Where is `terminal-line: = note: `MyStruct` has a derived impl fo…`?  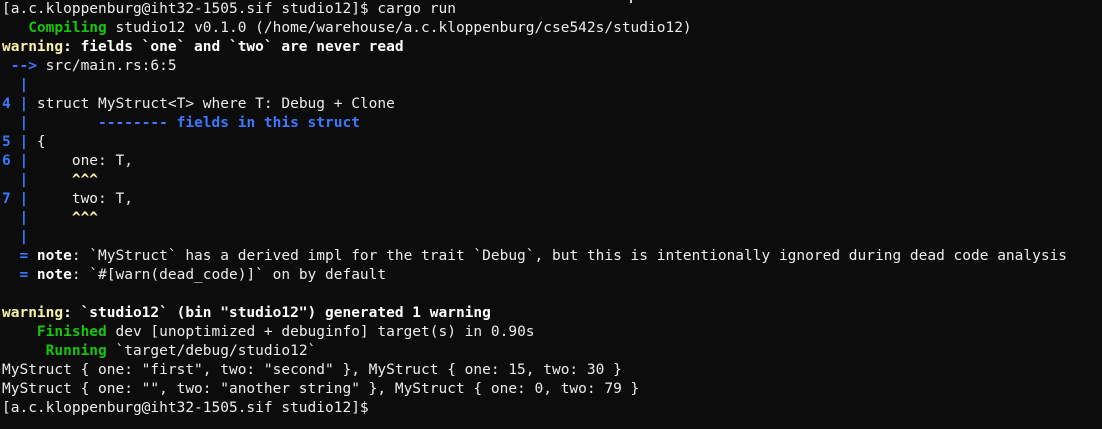 terminal-line: = note: `MyStruct` has a derived impl fo… is located at coordinates (552, 256).